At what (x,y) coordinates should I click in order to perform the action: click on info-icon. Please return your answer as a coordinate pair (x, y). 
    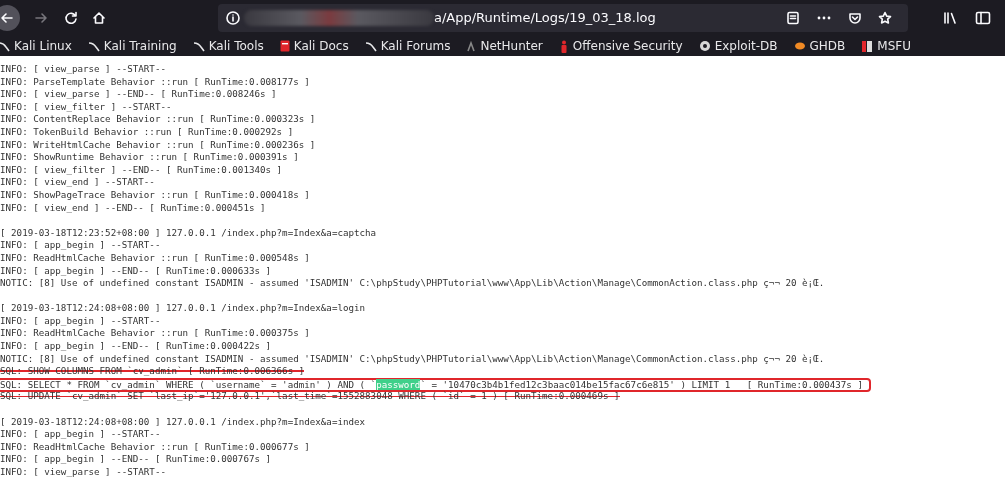
    Looking at the image, I should click on (233, 18).